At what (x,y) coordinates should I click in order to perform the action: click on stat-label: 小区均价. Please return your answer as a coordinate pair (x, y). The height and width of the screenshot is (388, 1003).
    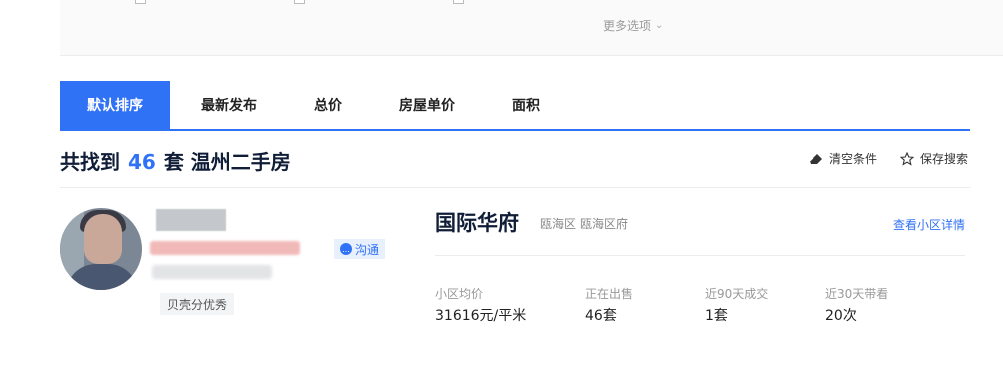
    Looking at the image, I should click on (459, 294).